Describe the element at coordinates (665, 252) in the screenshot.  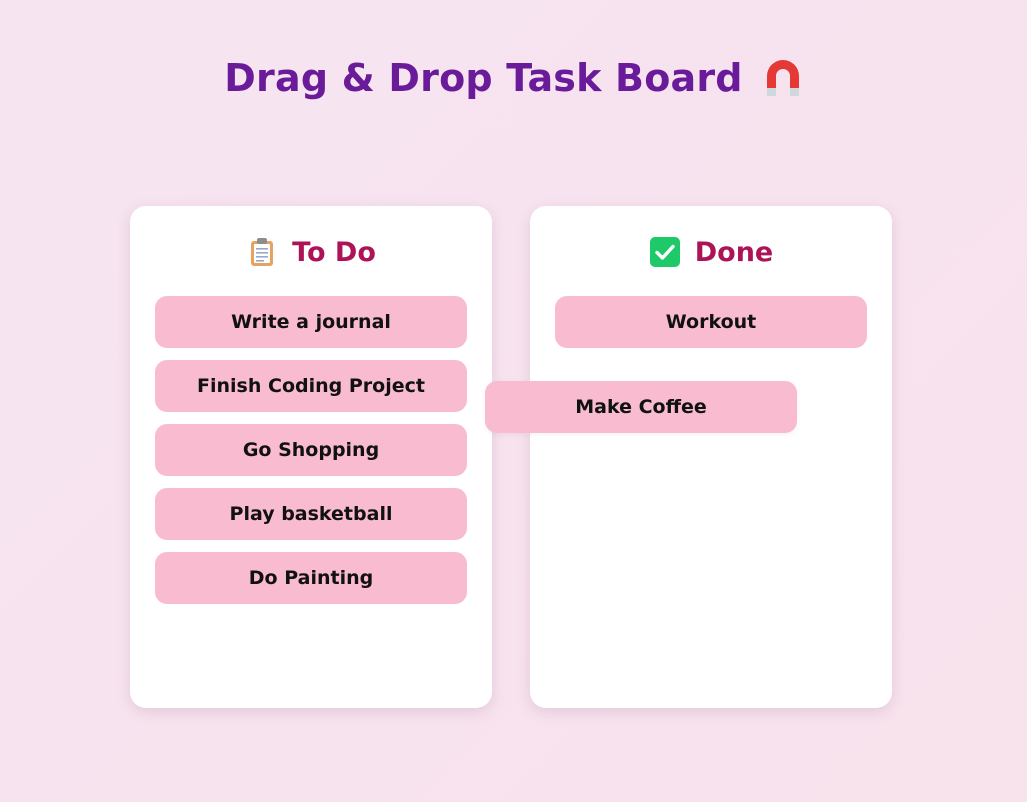
I see `check-box-icon` at that location.